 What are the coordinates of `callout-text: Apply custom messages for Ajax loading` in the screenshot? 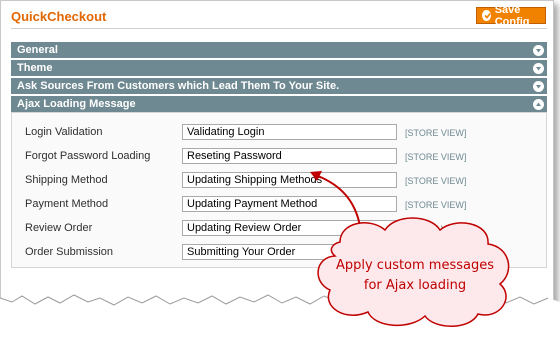 It's located at (415, 276).